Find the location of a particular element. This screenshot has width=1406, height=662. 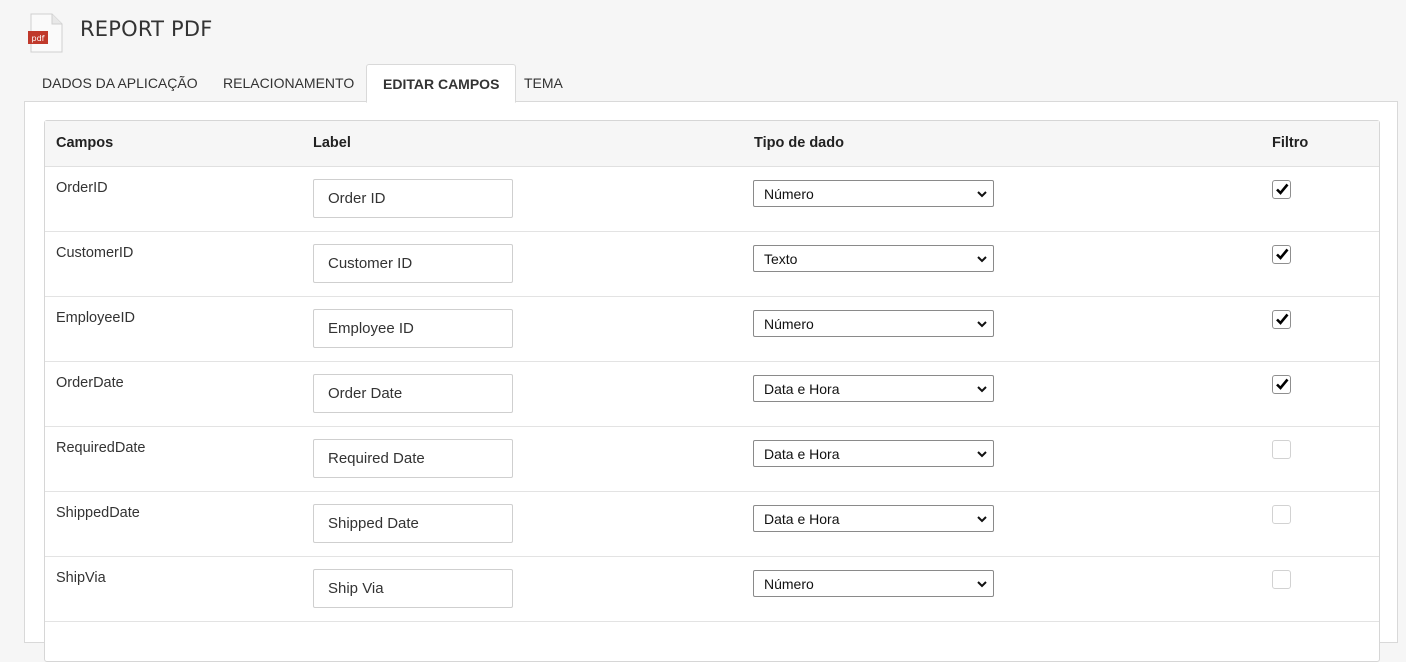

table-row: ShipVia Número is located at coordinates (712, 589).